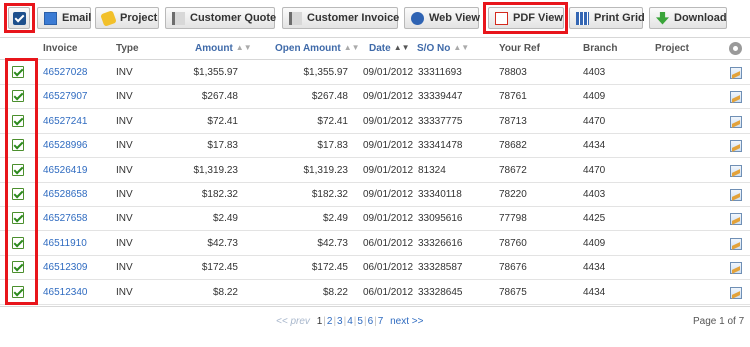 The height and width of the screenshot is (347, 750). What do you see at coordinates (360, 321) in the screenshot?
I see `page-link-5: 5` at bounding box center [360, 321].